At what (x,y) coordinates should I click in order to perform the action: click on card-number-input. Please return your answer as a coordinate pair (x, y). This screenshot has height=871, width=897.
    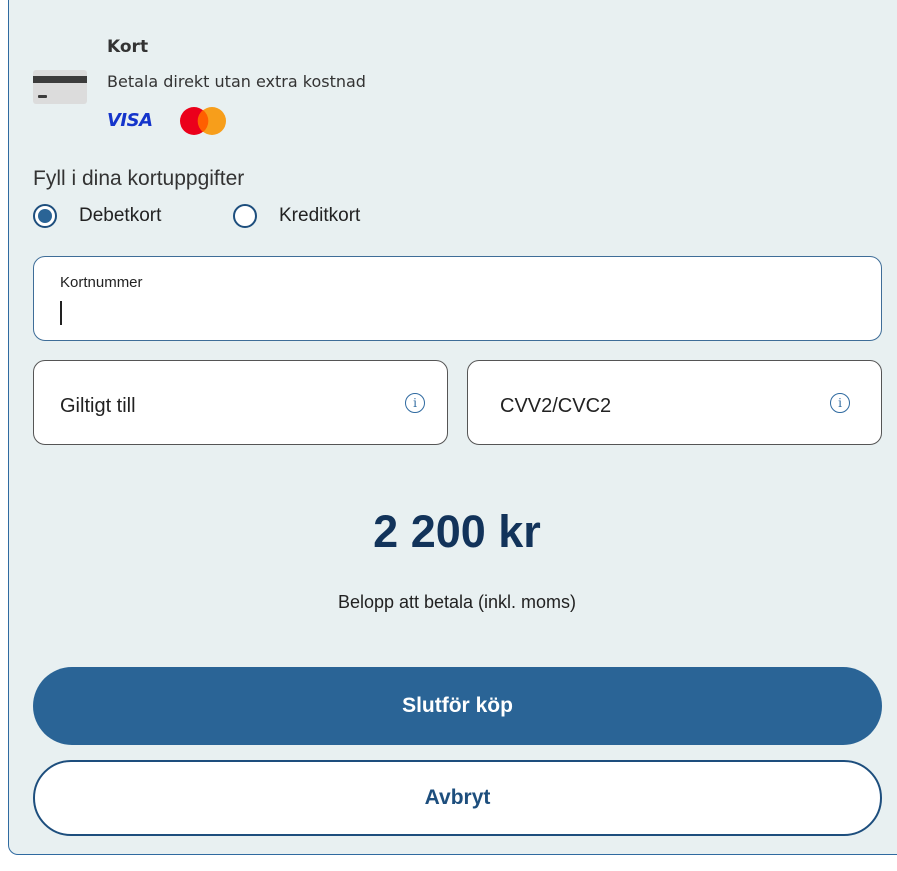
    Looking at the image, I should click on (450, 313).